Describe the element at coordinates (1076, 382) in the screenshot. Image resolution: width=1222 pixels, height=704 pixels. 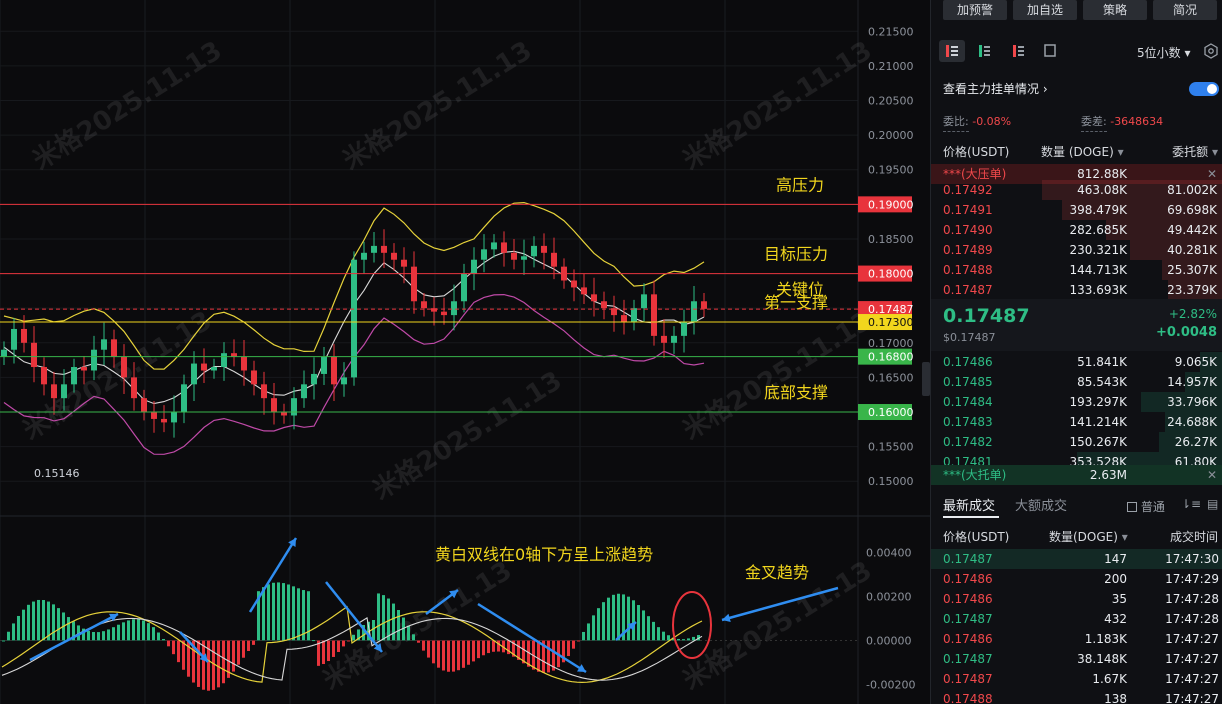
I see `bid-row: 0.17485 85.543K 14.957K` at that location.